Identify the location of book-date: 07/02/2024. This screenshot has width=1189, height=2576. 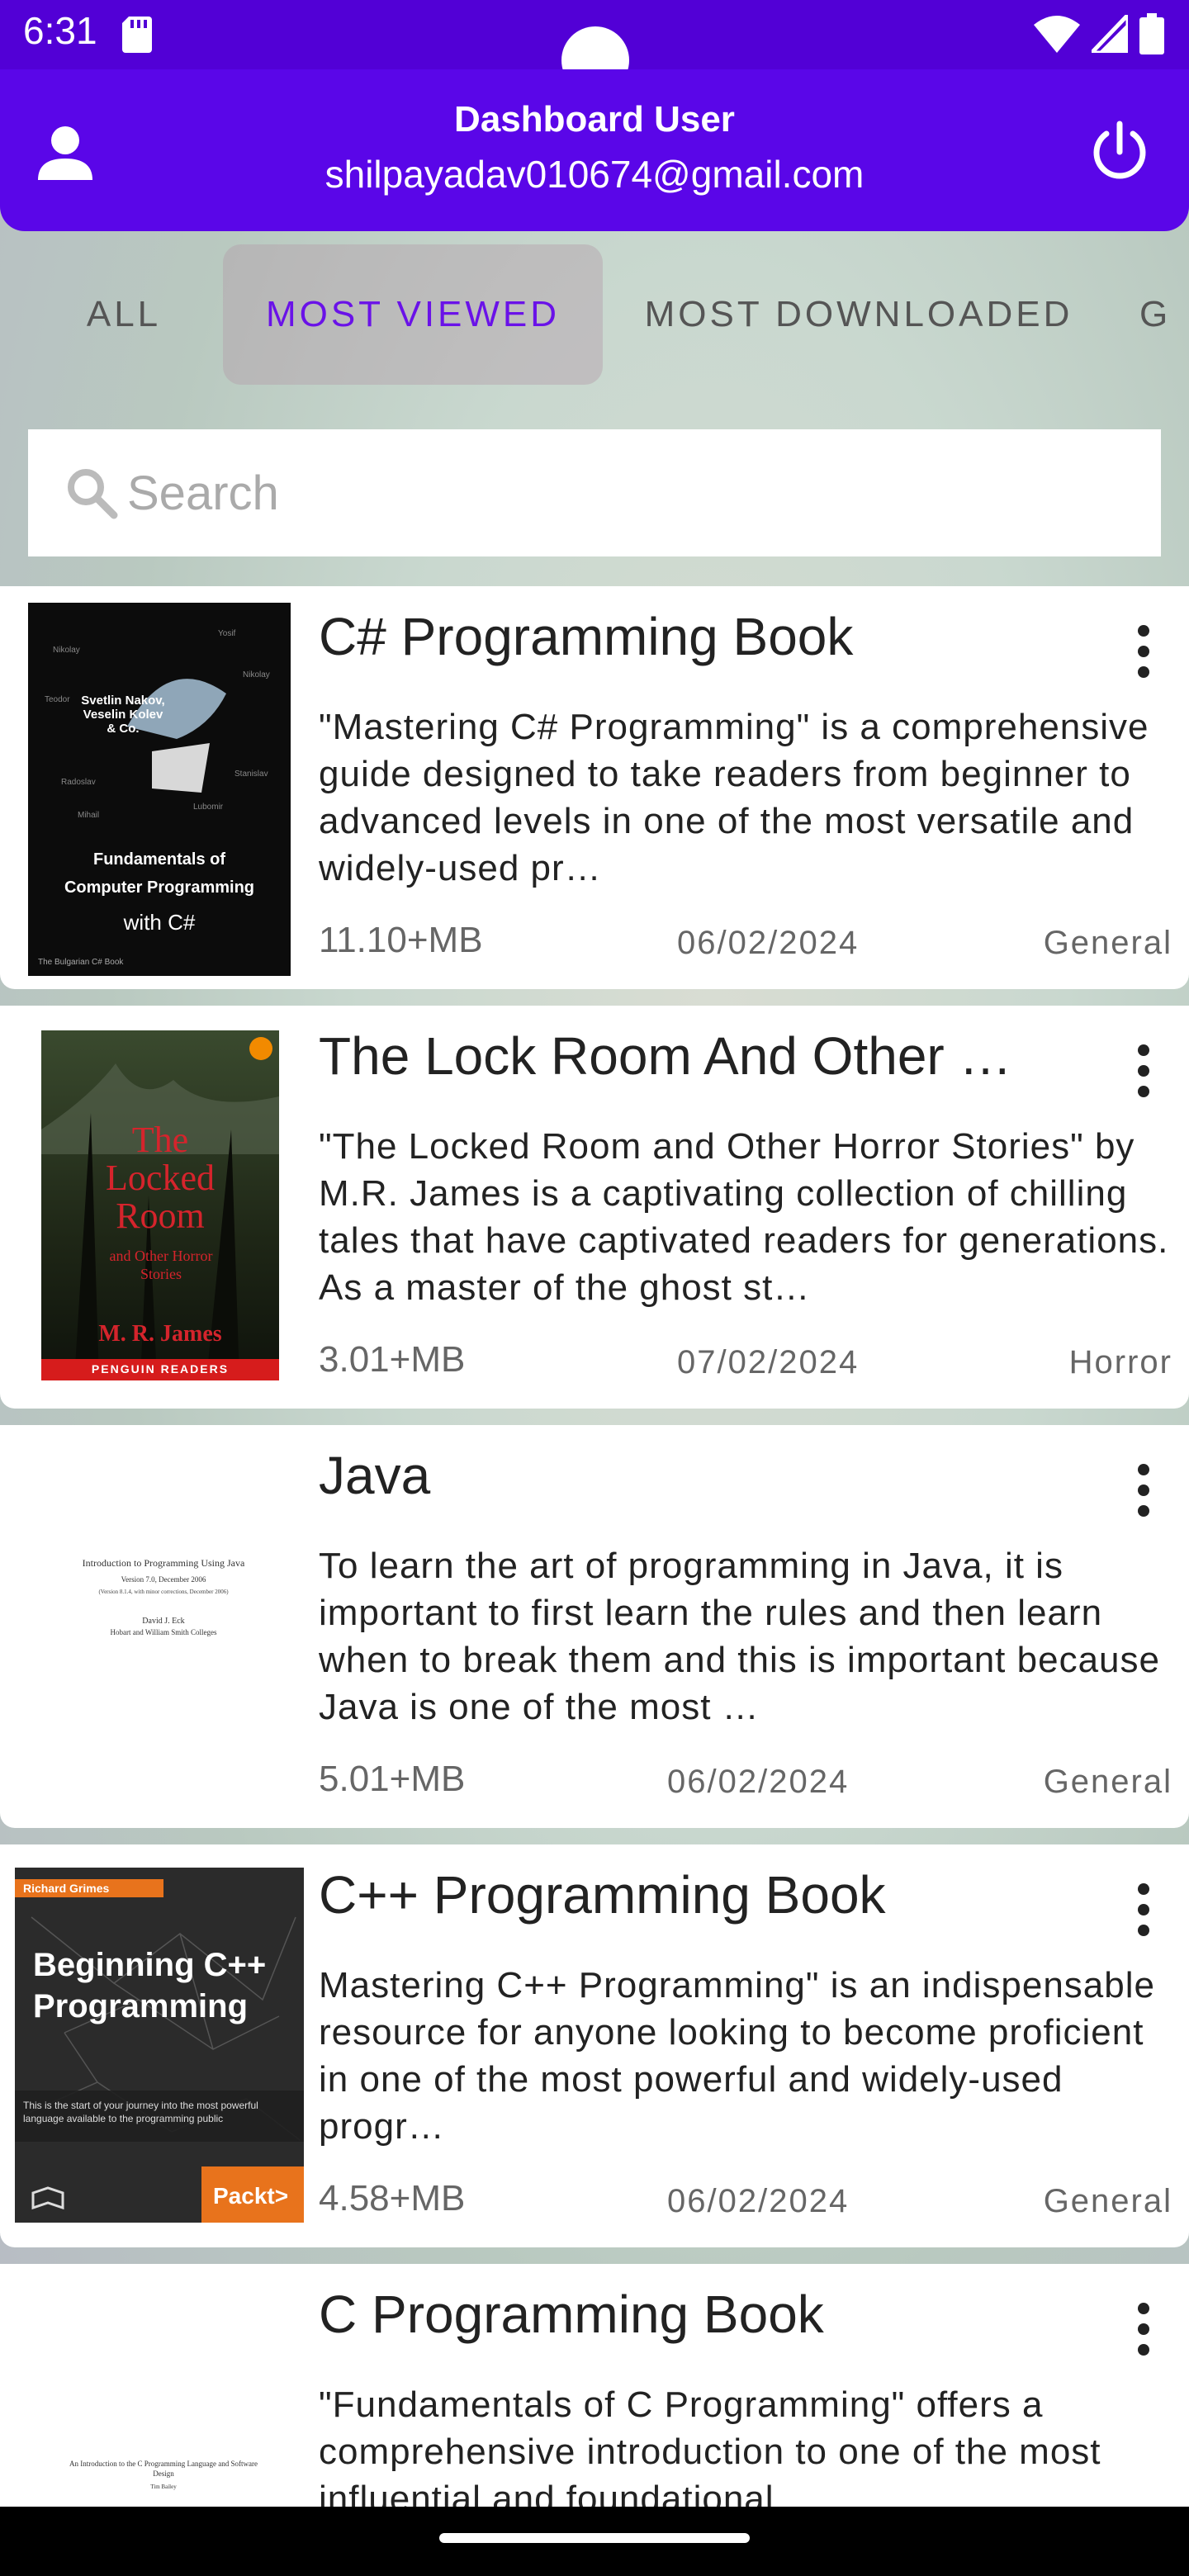
(768, 1362).